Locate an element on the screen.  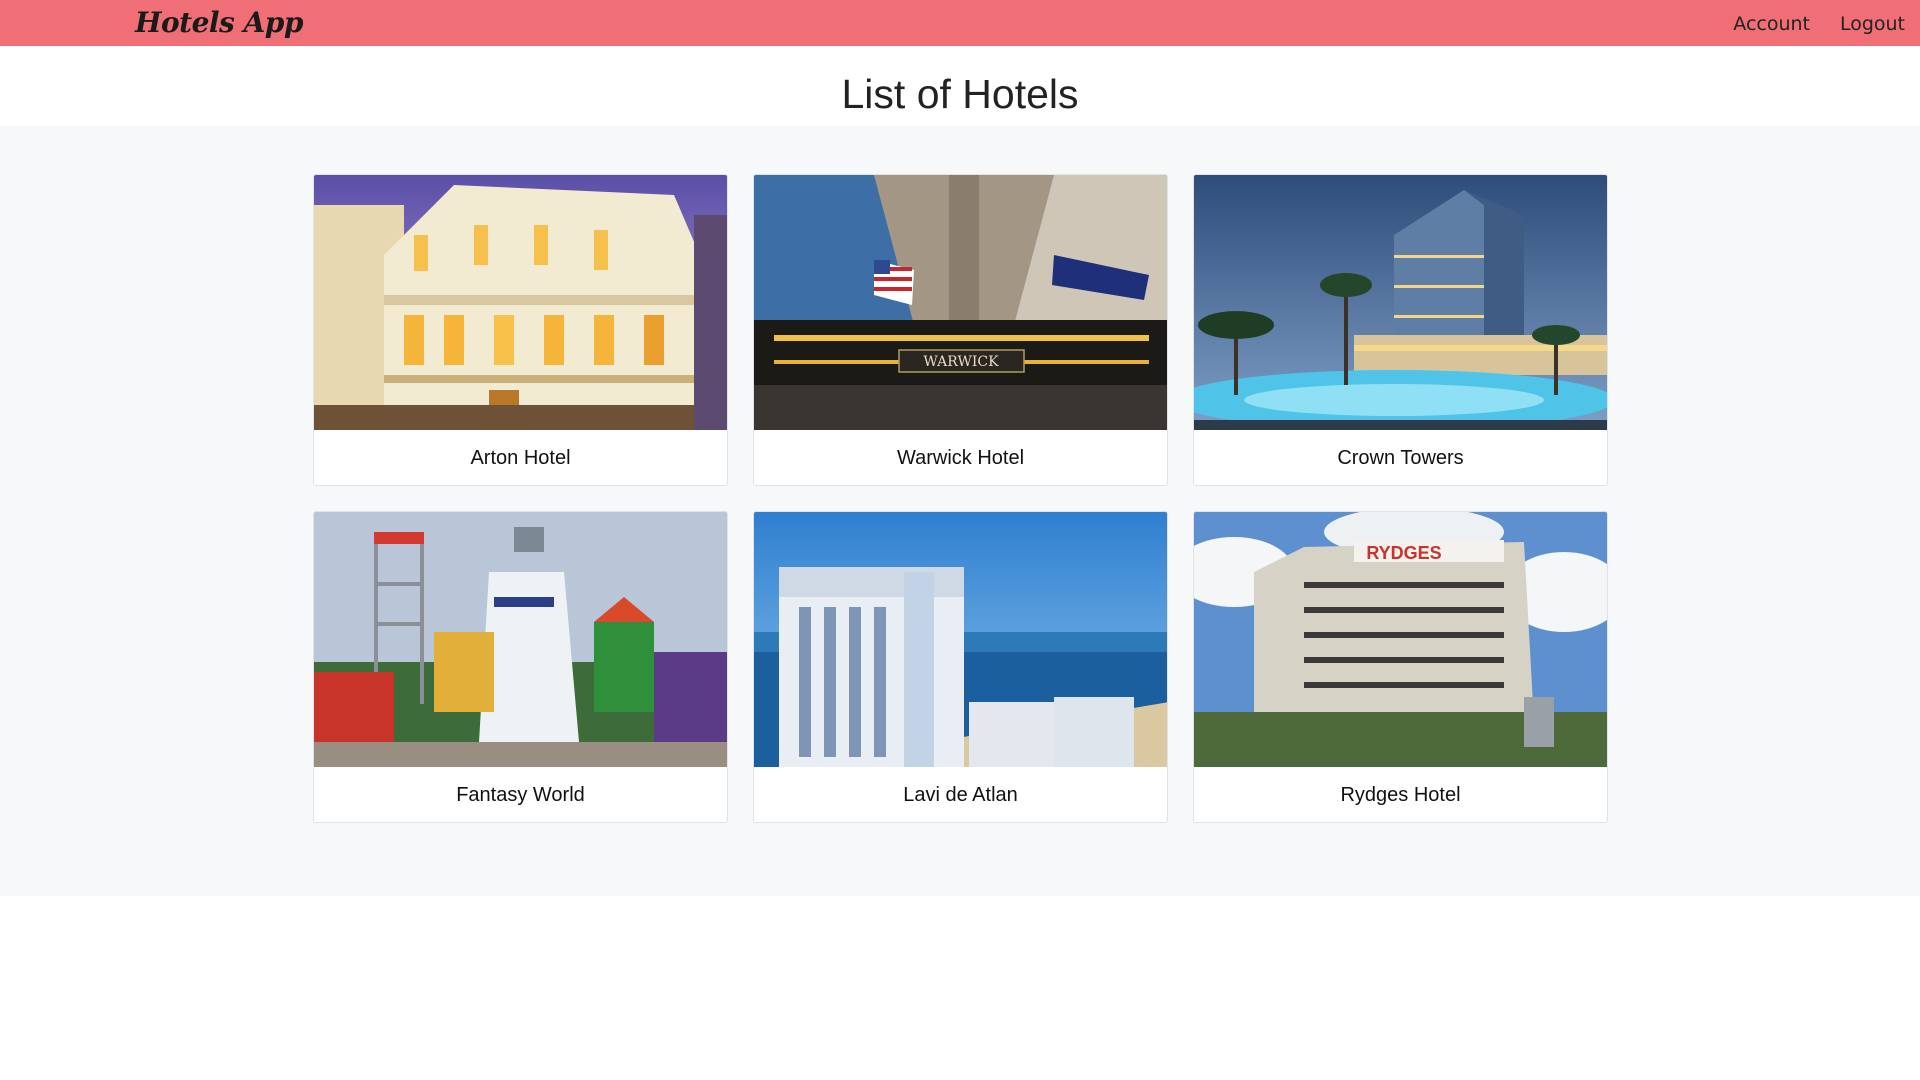
hotel-photo: WARWICK is located at coordinates (960, 302).